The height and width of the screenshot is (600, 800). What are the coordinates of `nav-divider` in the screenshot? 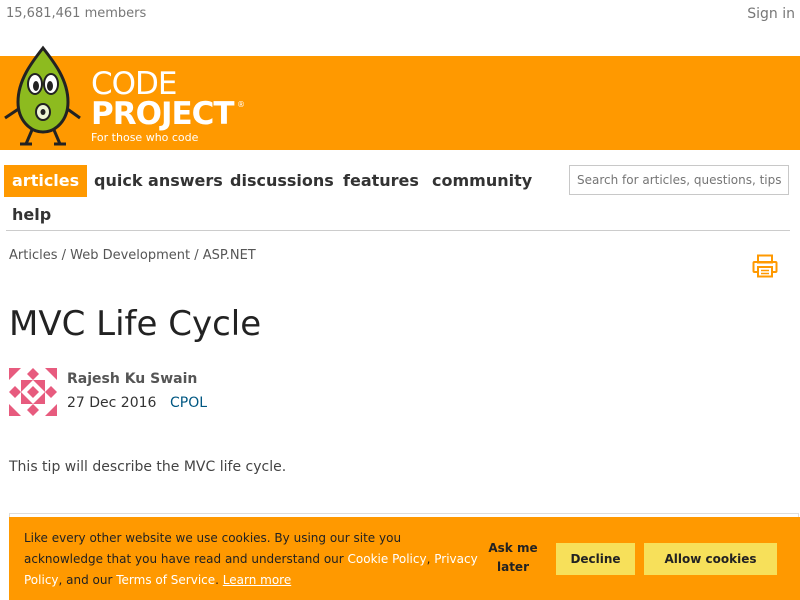 It's located at (398, 230).